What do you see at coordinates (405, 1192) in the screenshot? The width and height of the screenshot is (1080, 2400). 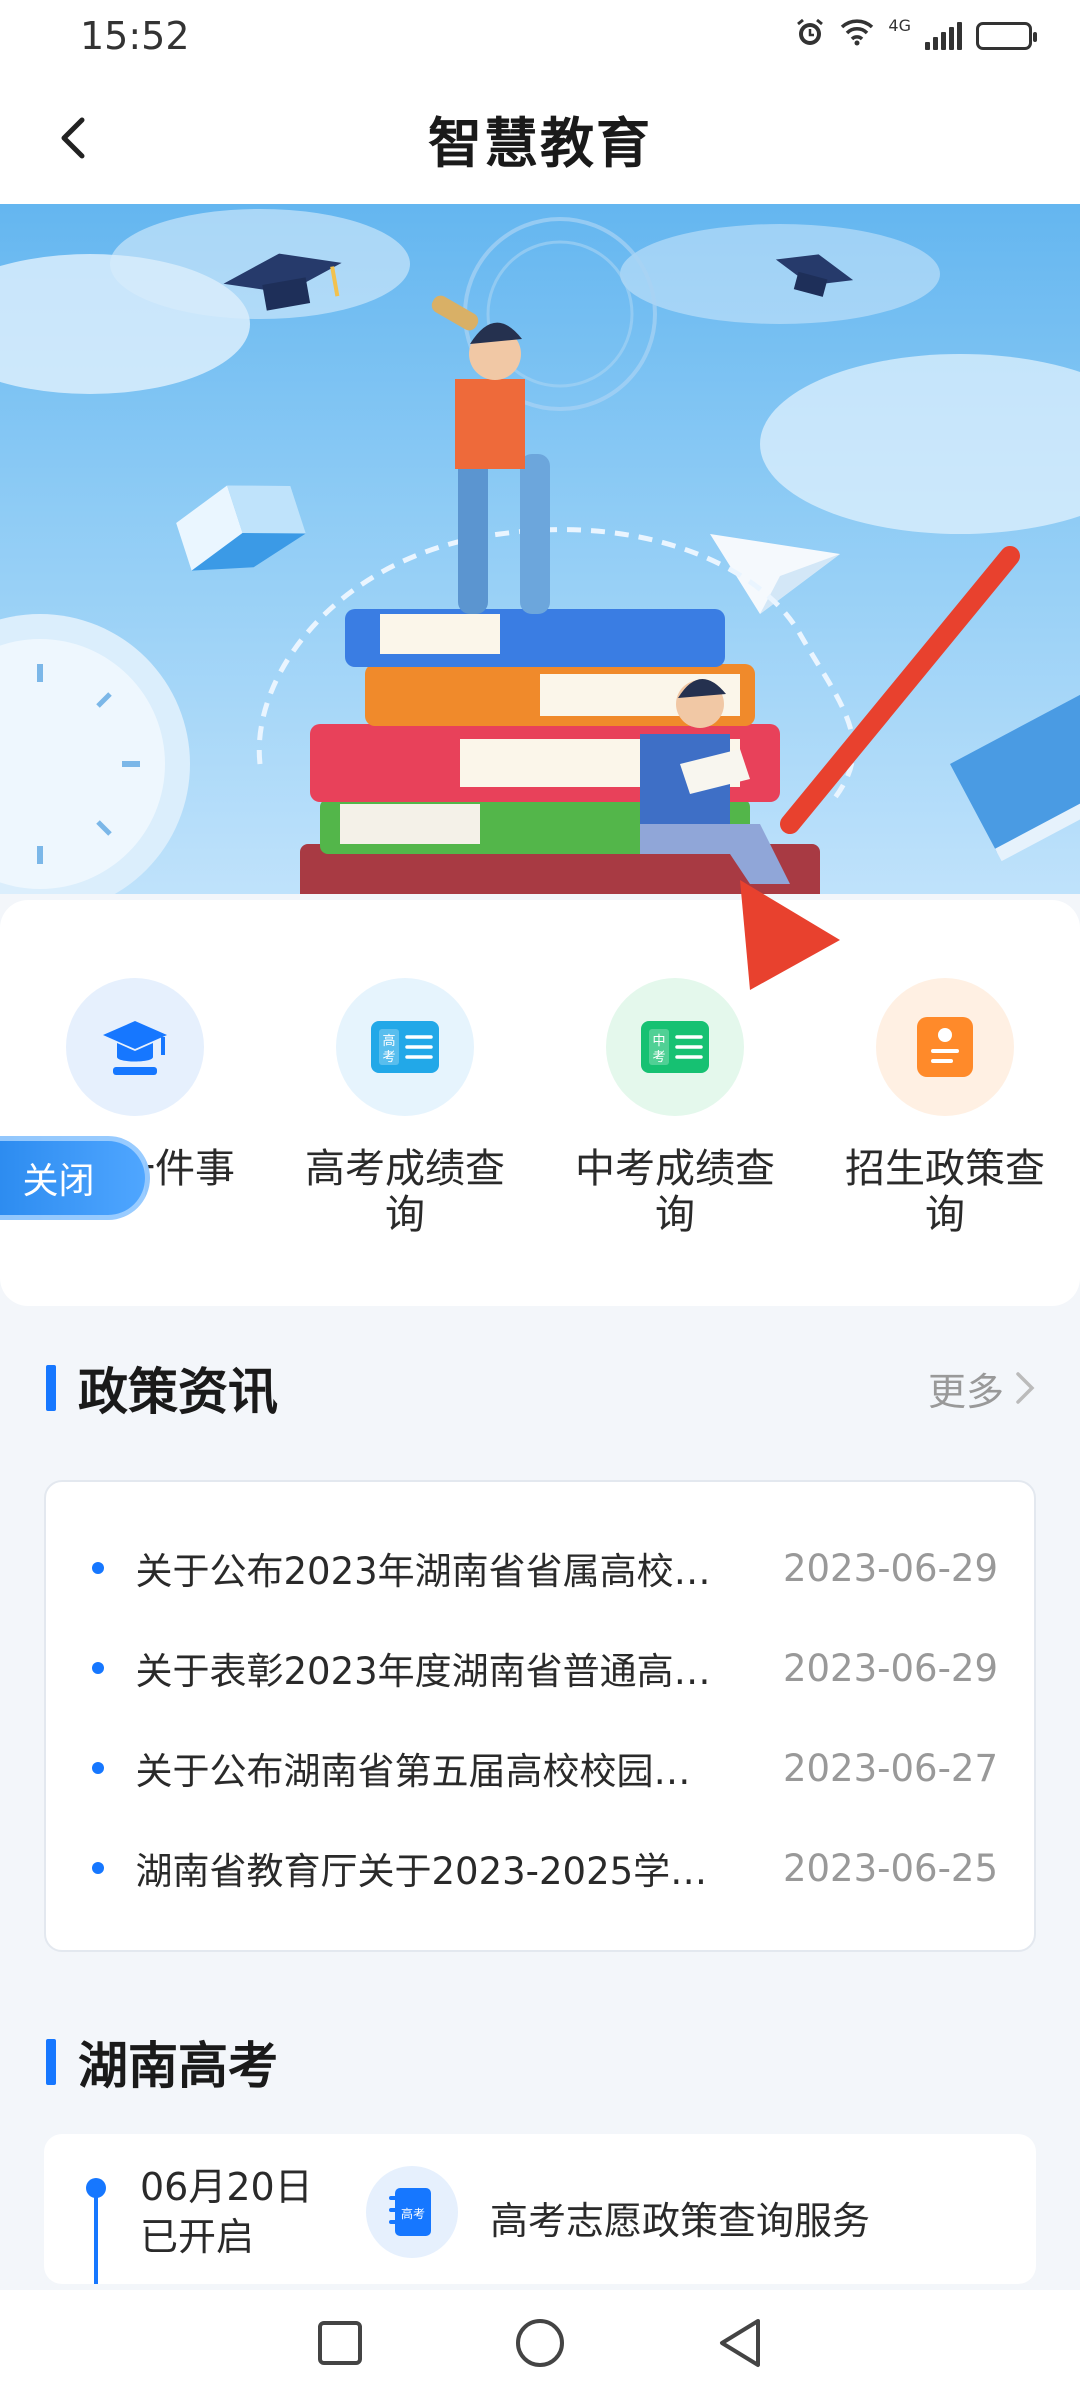 I see `quick-link-label: 高考成绩查询` at bounding box center [405, 1192].